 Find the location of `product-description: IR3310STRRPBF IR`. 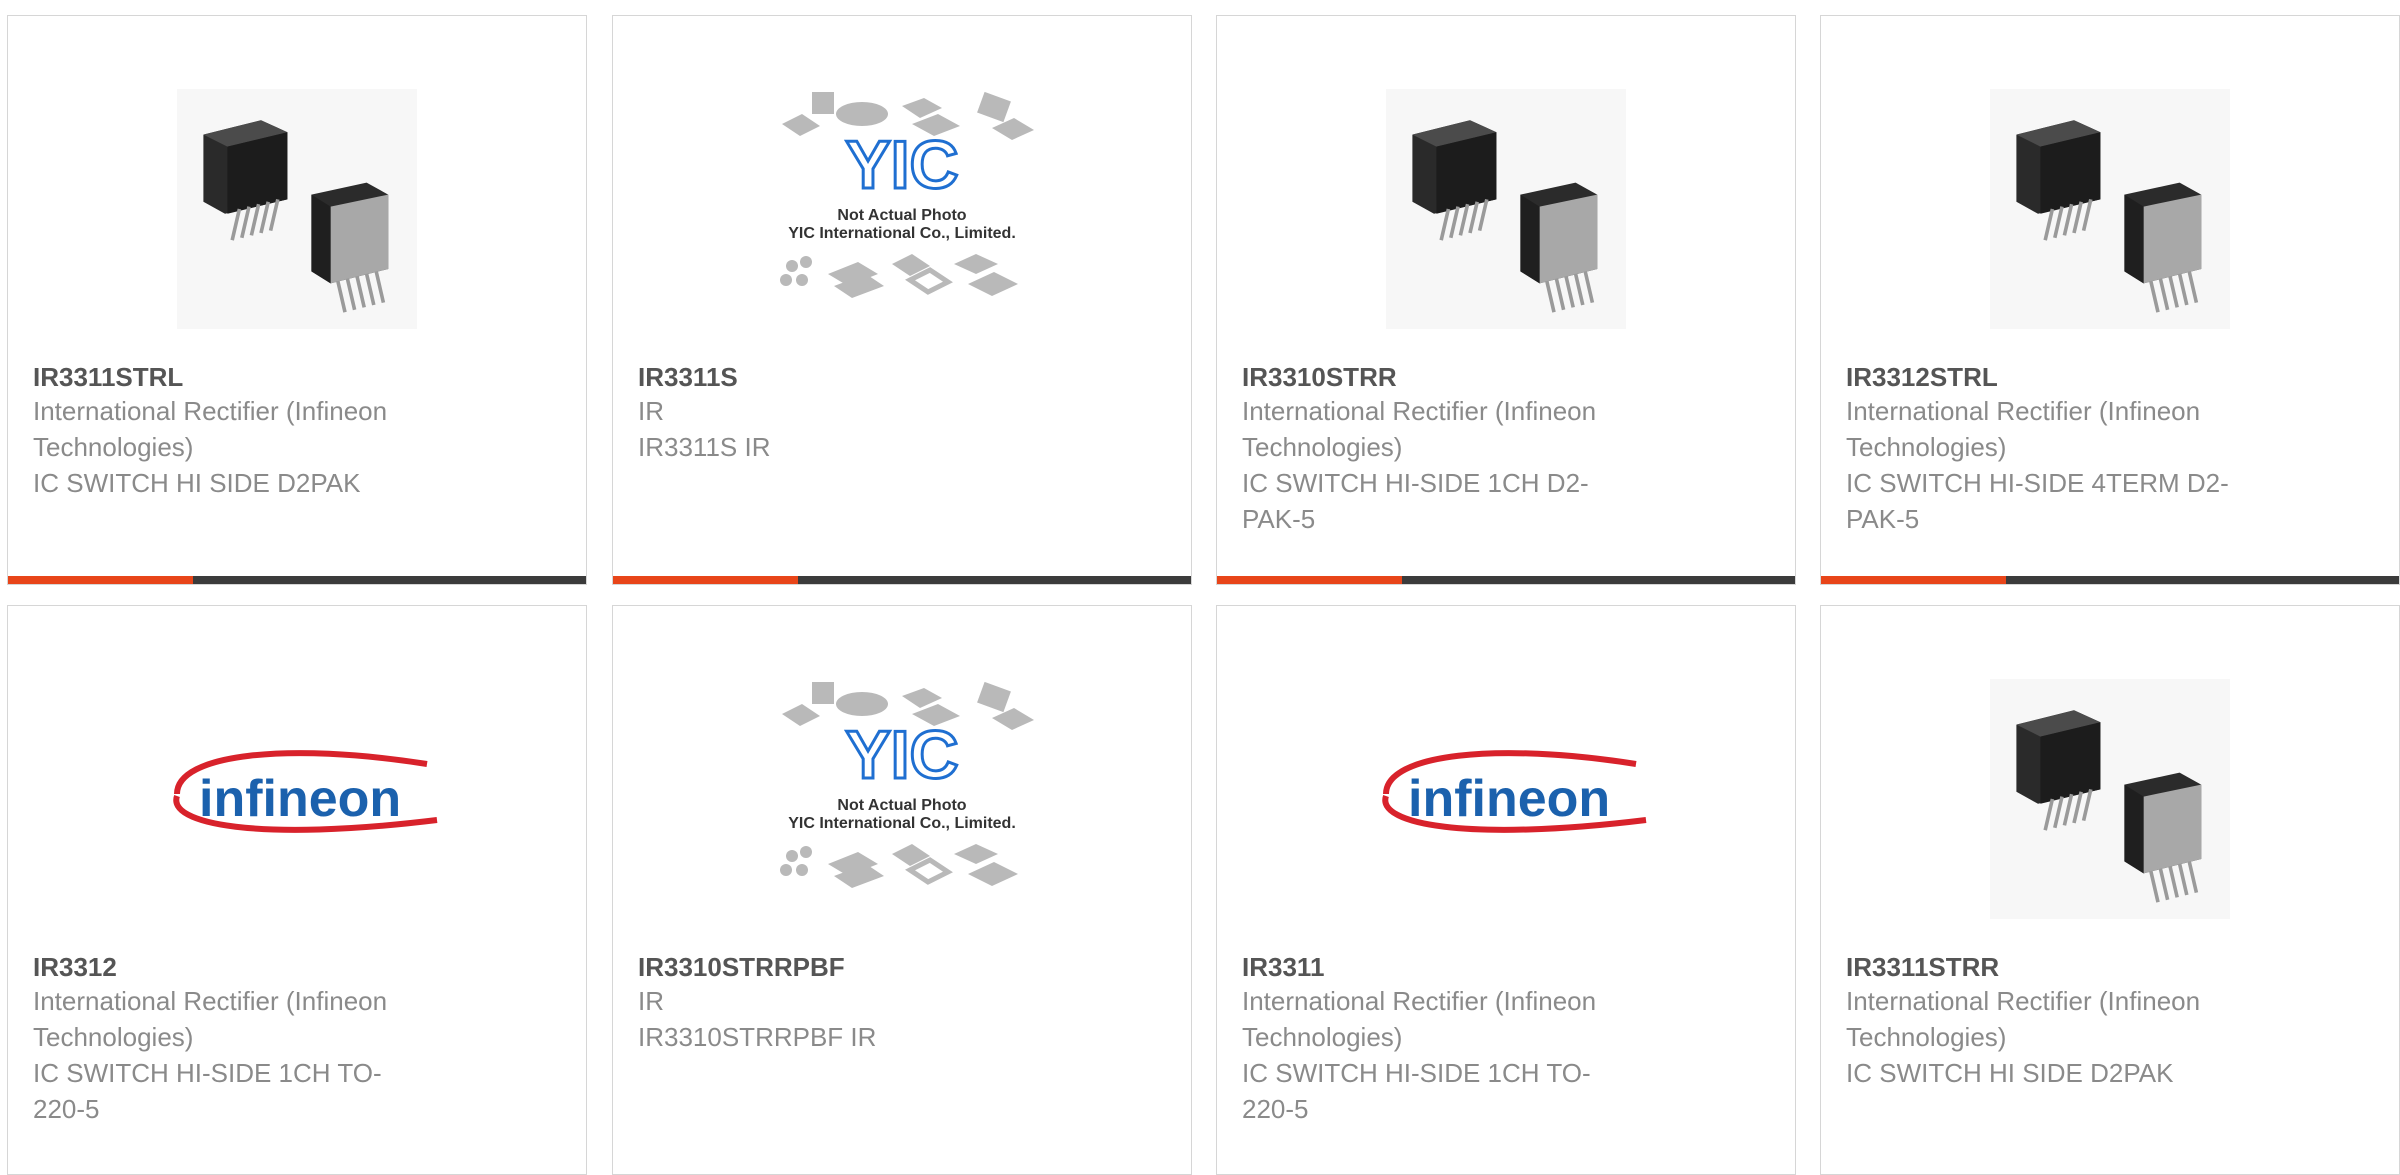

product-description: IR3310STRRPBF IR is located at coordinates (757, 1037).